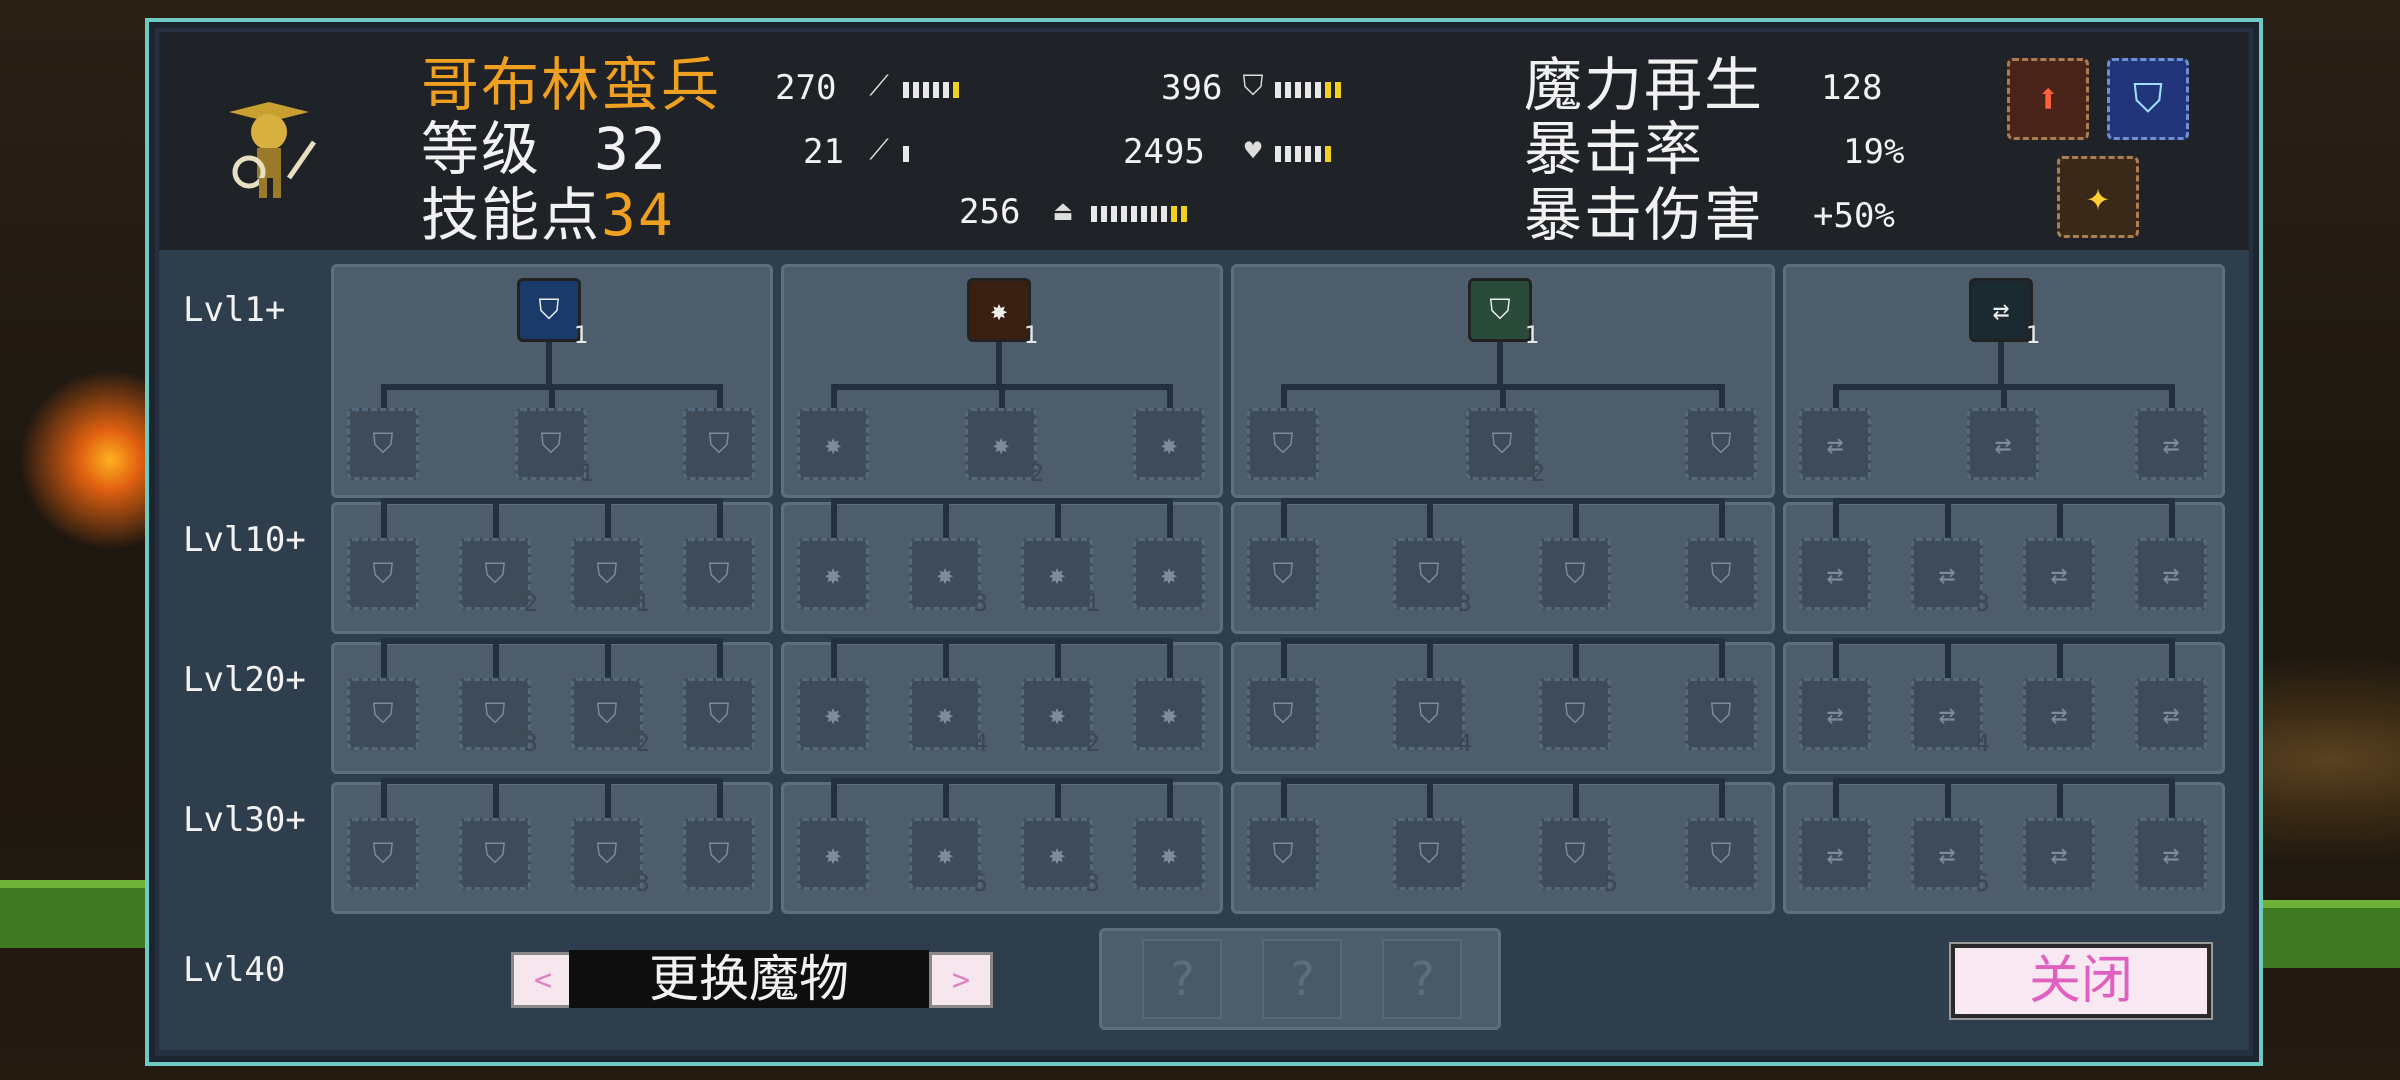 The width and height of the screenshot is (2400, 1080). Describe the element at coordinates (1578, 857) in the screenshot. I see `skill-node: ⛉ 5` at that location.